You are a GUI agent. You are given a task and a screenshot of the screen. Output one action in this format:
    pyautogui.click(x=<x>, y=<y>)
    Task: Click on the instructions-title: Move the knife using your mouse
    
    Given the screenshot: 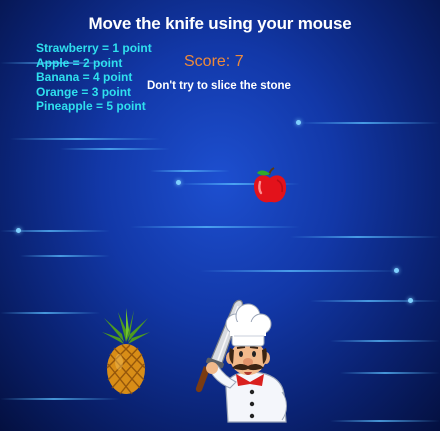 What is the action you would take?
    pyautogui.click(x=220, y=23)
    